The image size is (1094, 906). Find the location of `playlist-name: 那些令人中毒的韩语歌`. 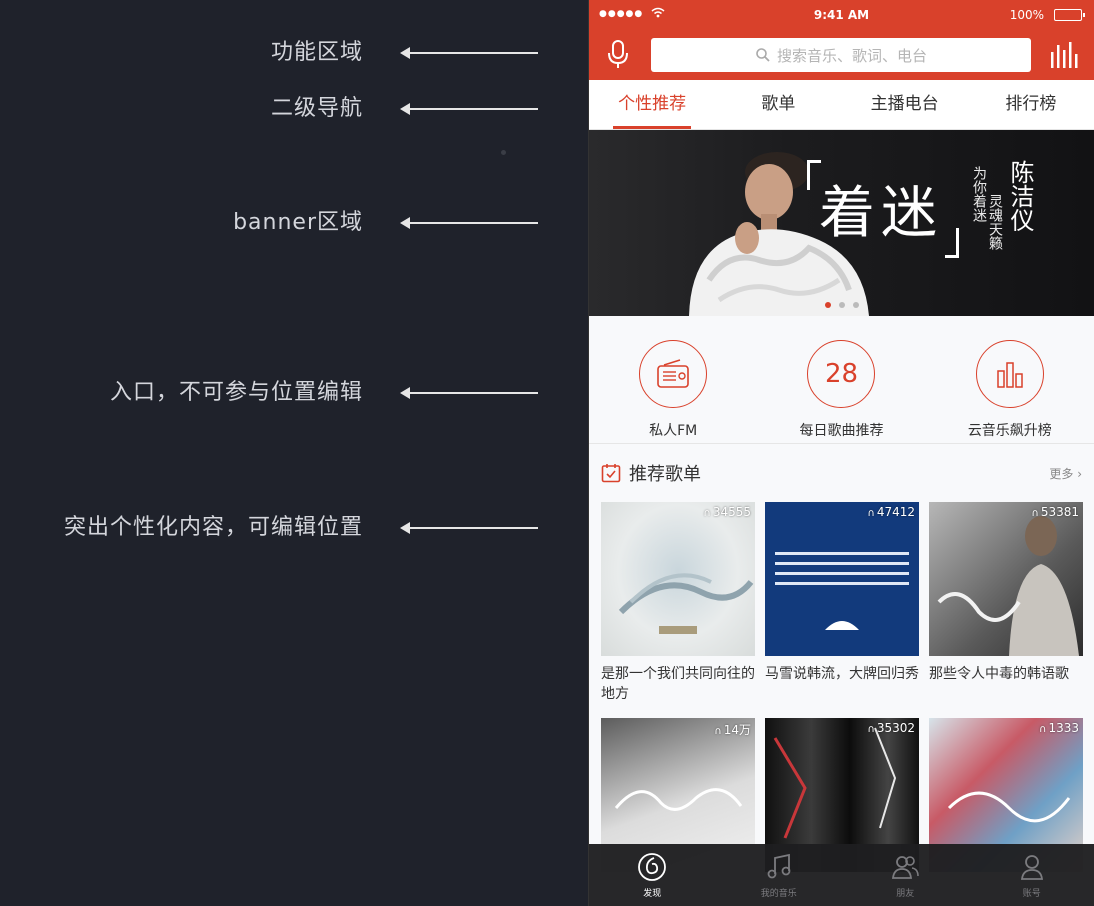

playlist-name: 那些令人中毒的韩语歌 is located at coordinates (999, 674).